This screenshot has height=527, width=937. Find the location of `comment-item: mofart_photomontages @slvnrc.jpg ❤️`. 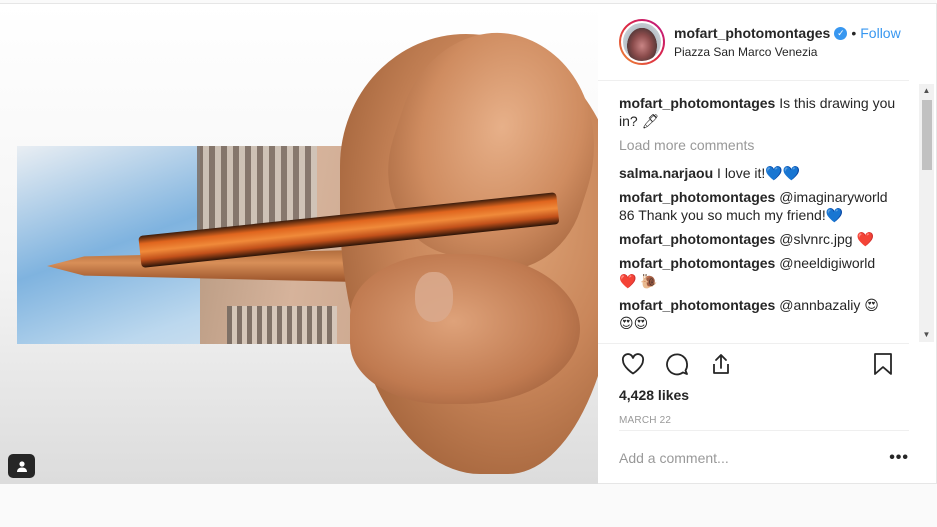

comment-item: mofart_photomontages @slvnrc.jpg ❤️ is located at coordinates (757, 239).